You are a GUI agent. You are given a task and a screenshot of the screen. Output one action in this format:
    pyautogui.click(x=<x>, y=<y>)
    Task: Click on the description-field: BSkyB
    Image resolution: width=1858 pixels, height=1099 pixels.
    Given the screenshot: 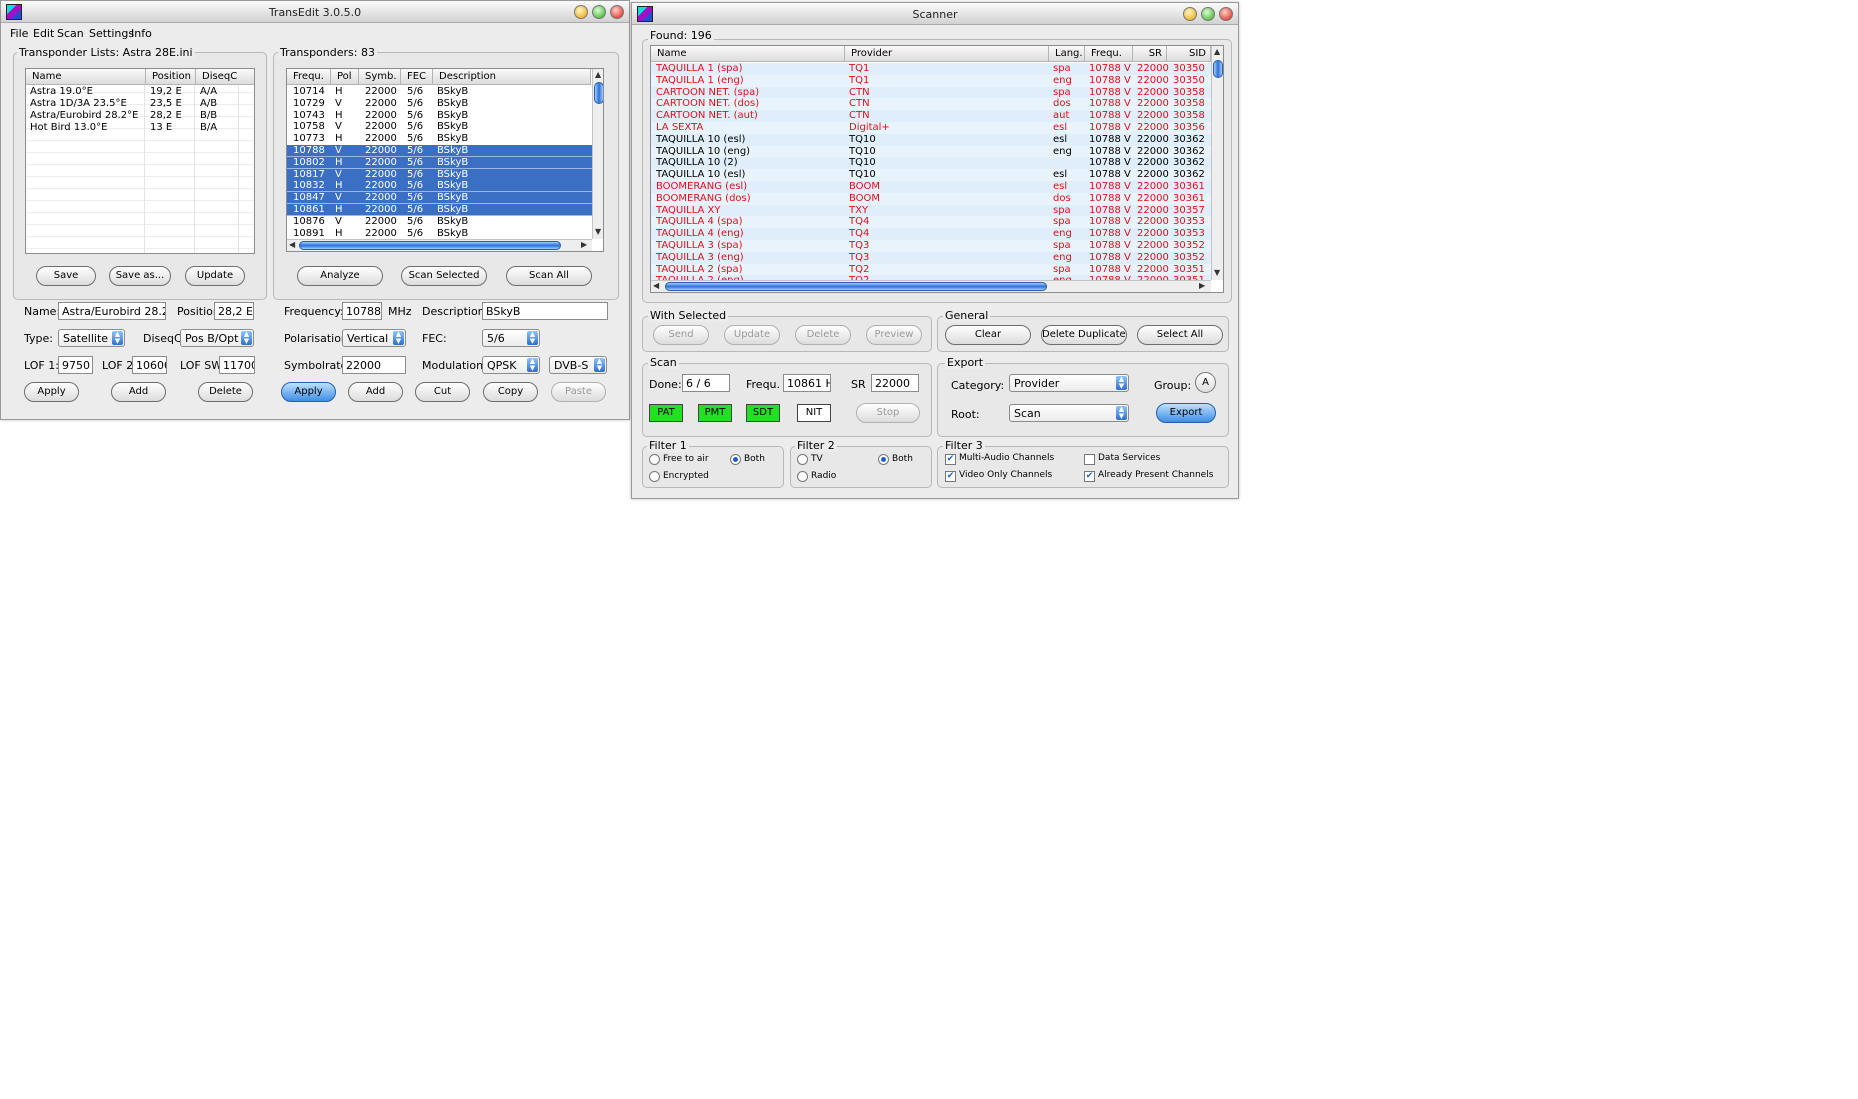 What is the action you would take?
    pyautogui.click(x=545, y=311)
    